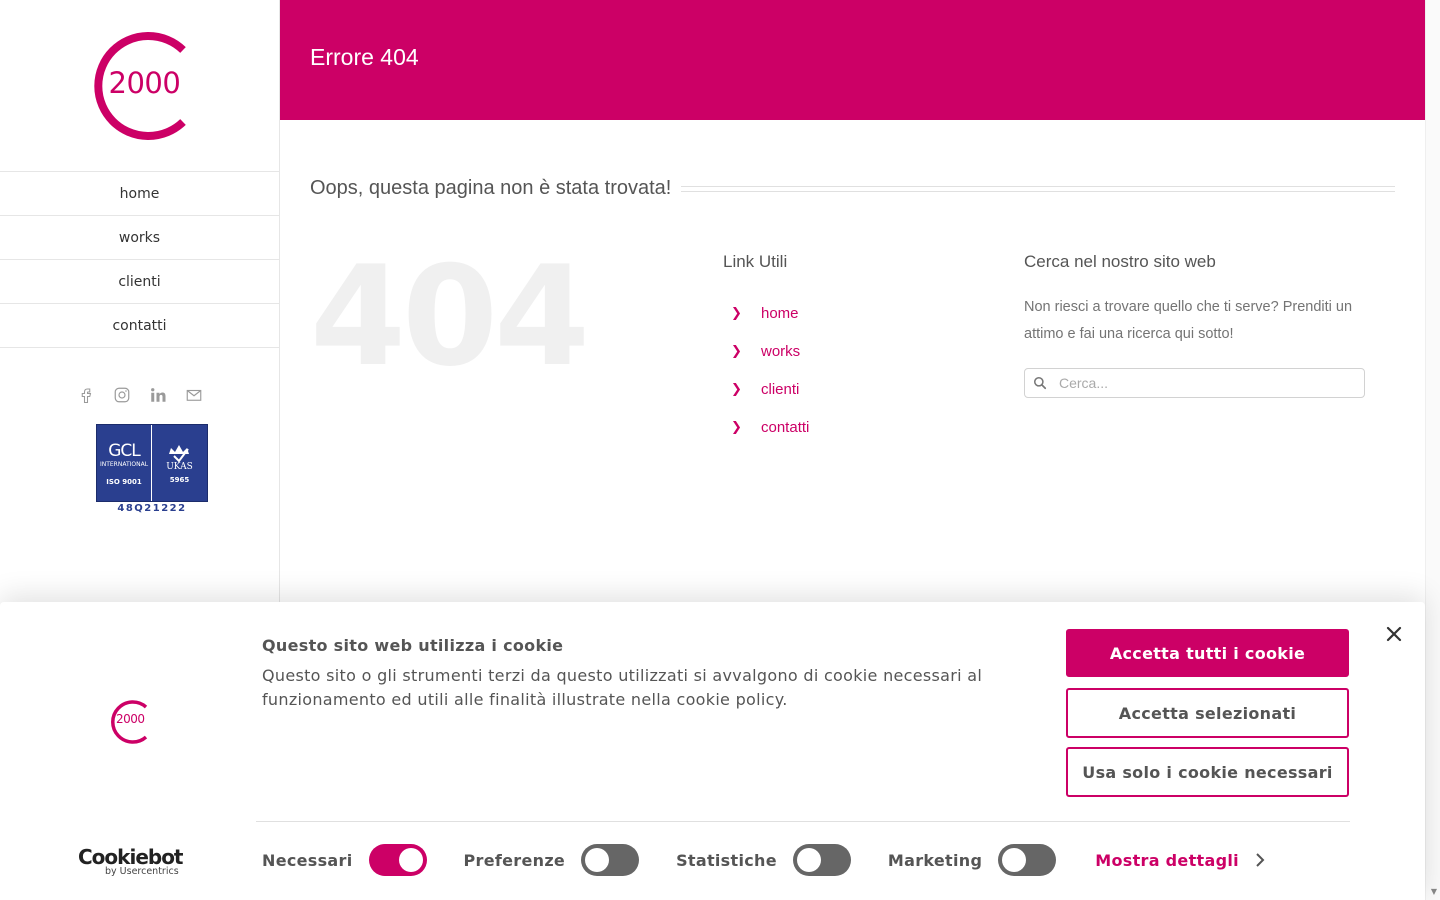 This screenshot has width=1440, height=900. I want to click on cookie-logo-text: 2000, so click(130, 719).